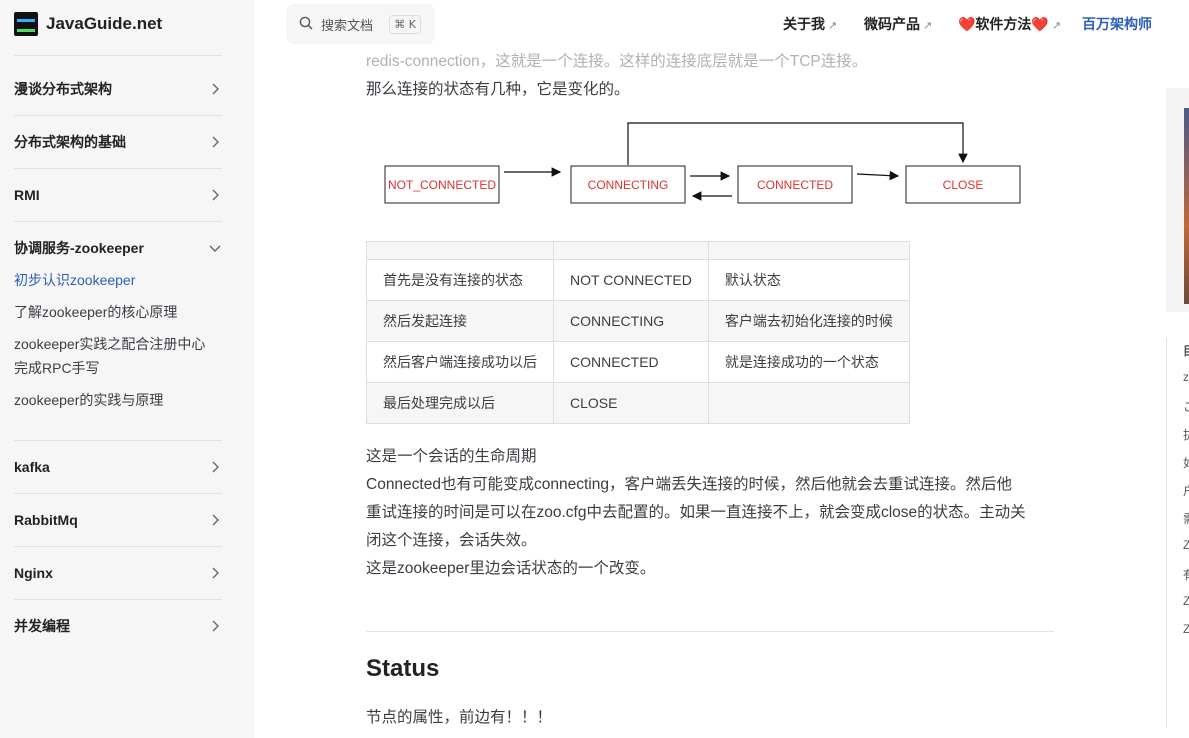 The height and width of the screenshot is (738, 1189). Describe the element at coordinates (460, 280) in the screenshot. I see `table-cell: 首先是没有连接的状态` at that location.